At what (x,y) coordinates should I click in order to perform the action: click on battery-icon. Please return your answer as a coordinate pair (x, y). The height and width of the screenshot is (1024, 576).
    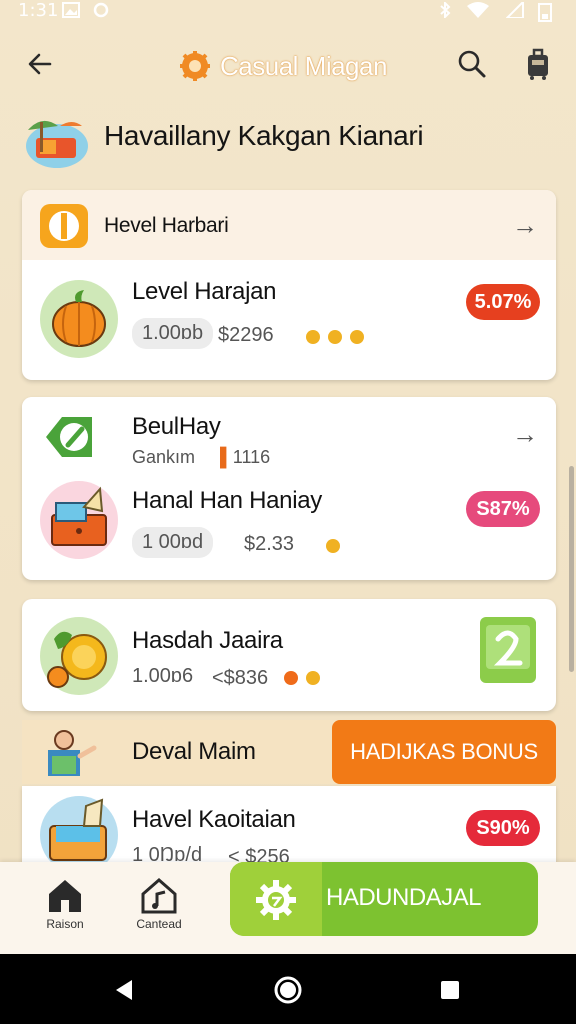
    Looking at the image, I should click on (545, 12).